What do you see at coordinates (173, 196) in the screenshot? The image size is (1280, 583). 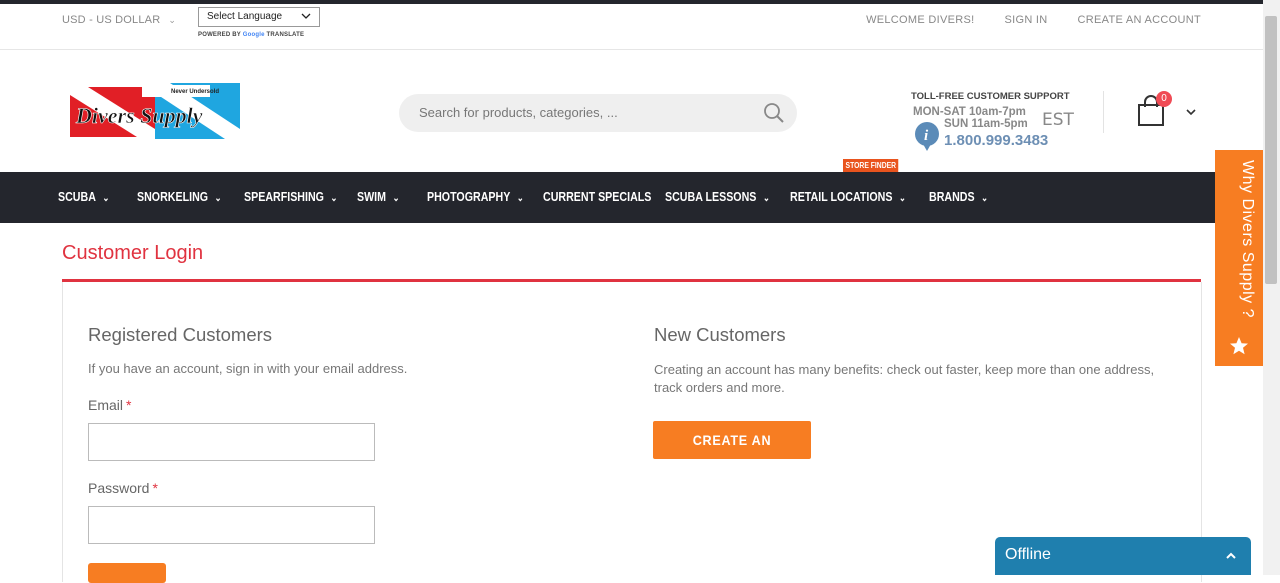 I see `nav-label: SNORKELING` at bounding box center [173, 196].